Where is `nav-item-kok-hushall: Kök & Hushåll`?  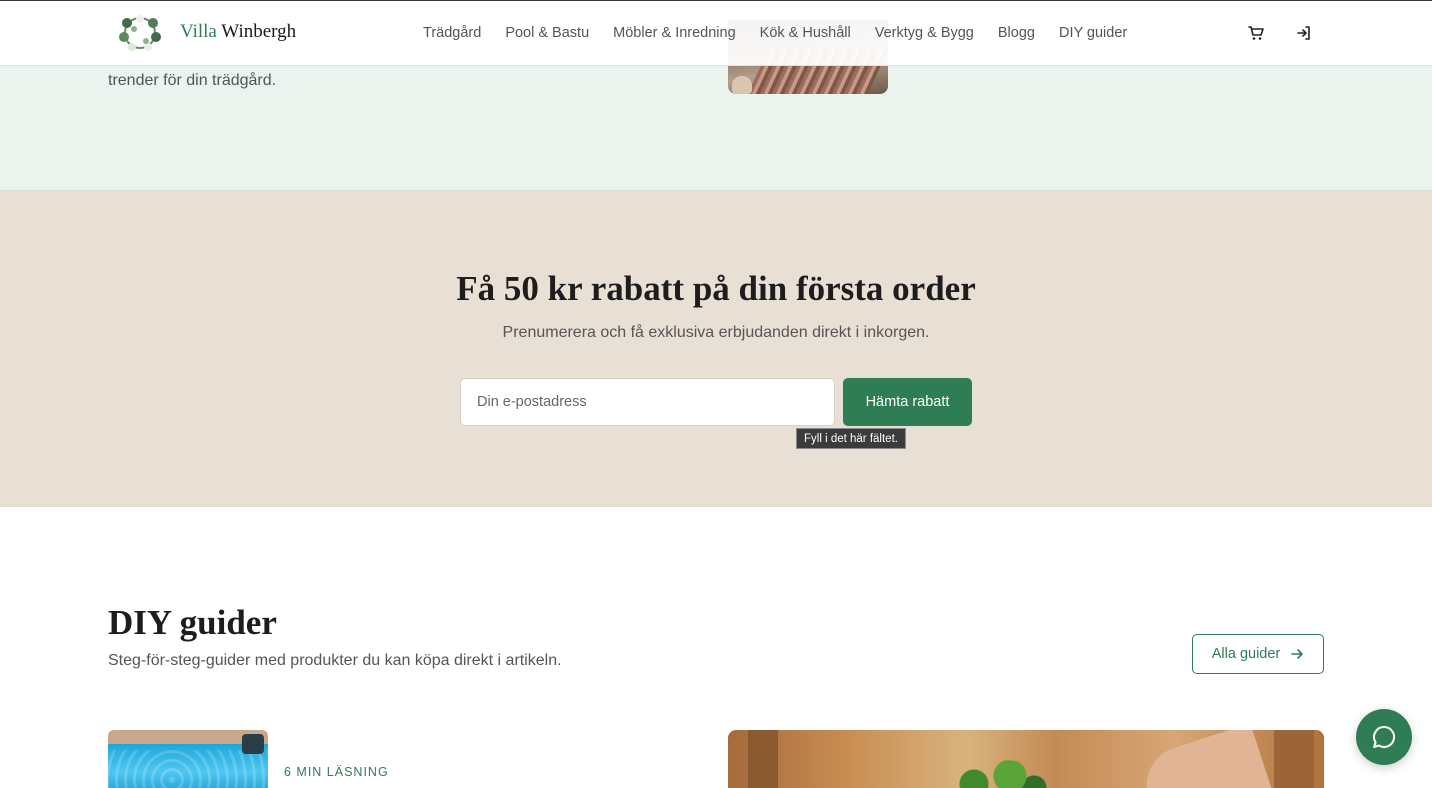
nav-item-kok-hushall: Kök & Hushåll is located at coordinates (805, 33).